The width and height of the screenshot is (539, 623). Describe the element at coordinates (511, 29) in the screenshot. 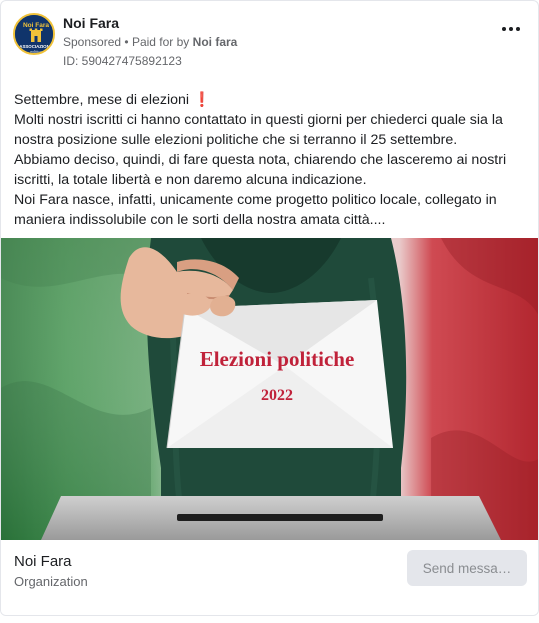

I see `more-options-icon` at that location.